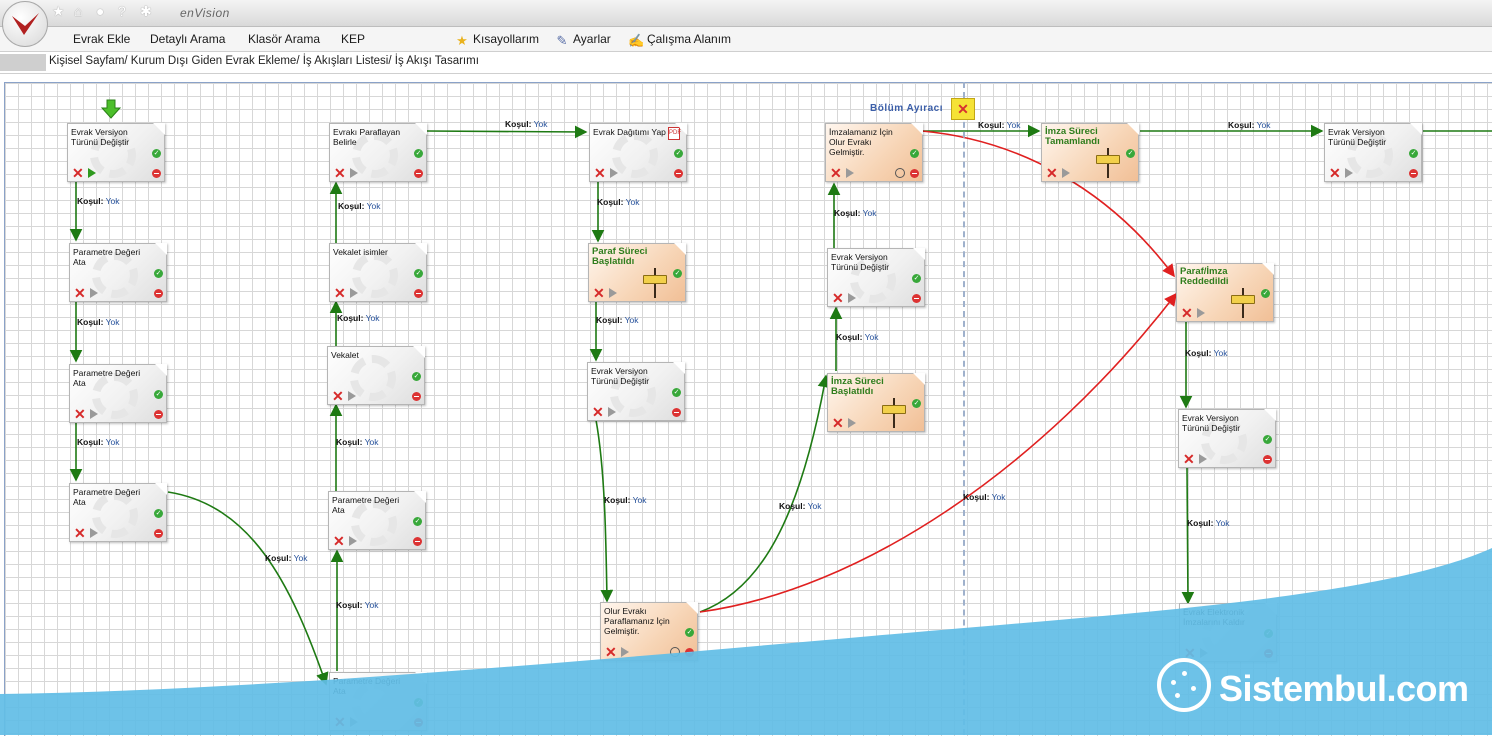  Describe the element at coordinates (59, 11) in the screenshot. I see `star-icon: ★` at that location.